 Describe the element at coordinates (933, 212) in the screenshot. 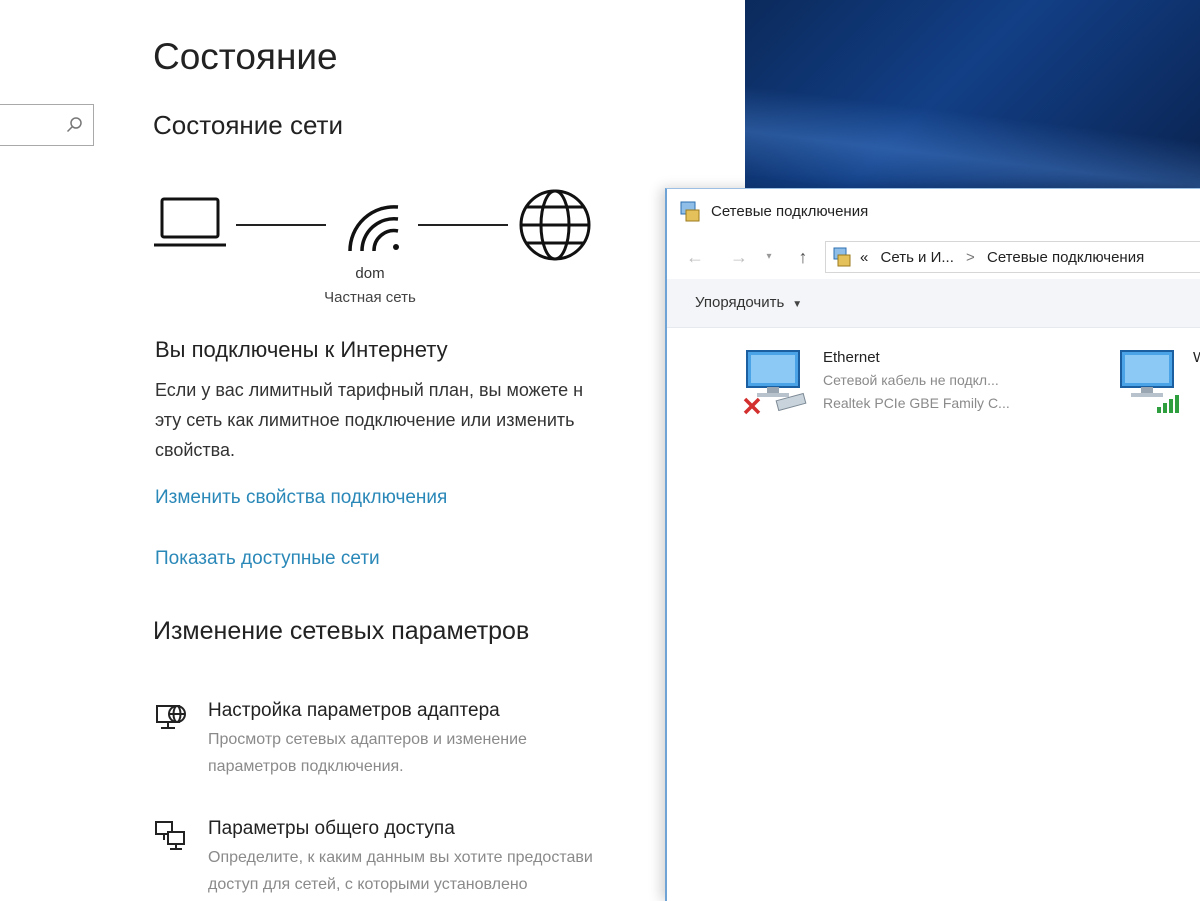

I see `window-titlebar: Сетевые подключения` at that location.